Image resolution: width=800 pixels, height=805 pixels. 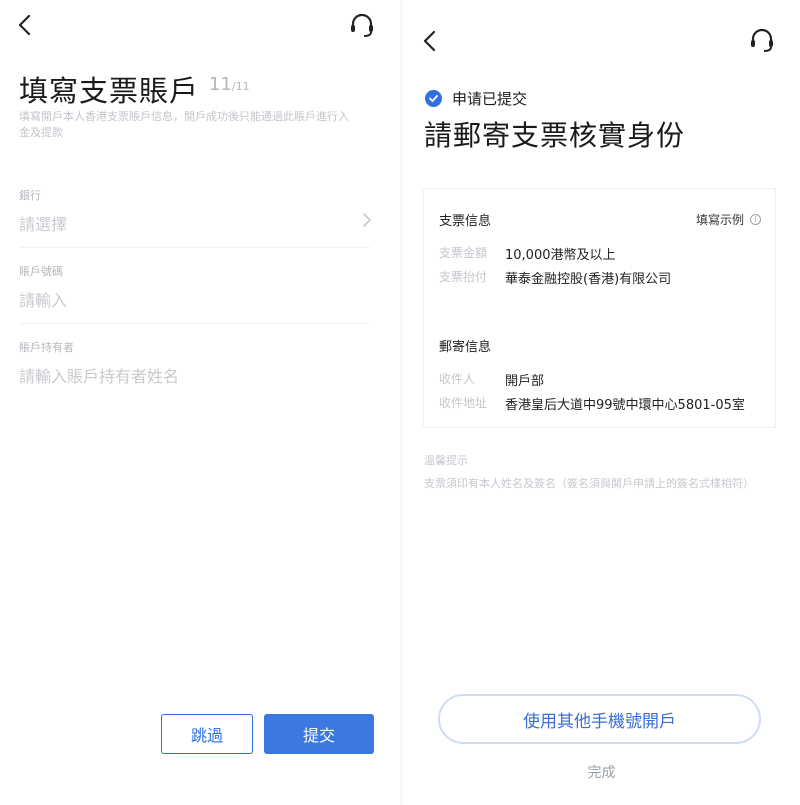 I want to click on bank-field: 銀行 請選擇, so click(x=194, y=211).